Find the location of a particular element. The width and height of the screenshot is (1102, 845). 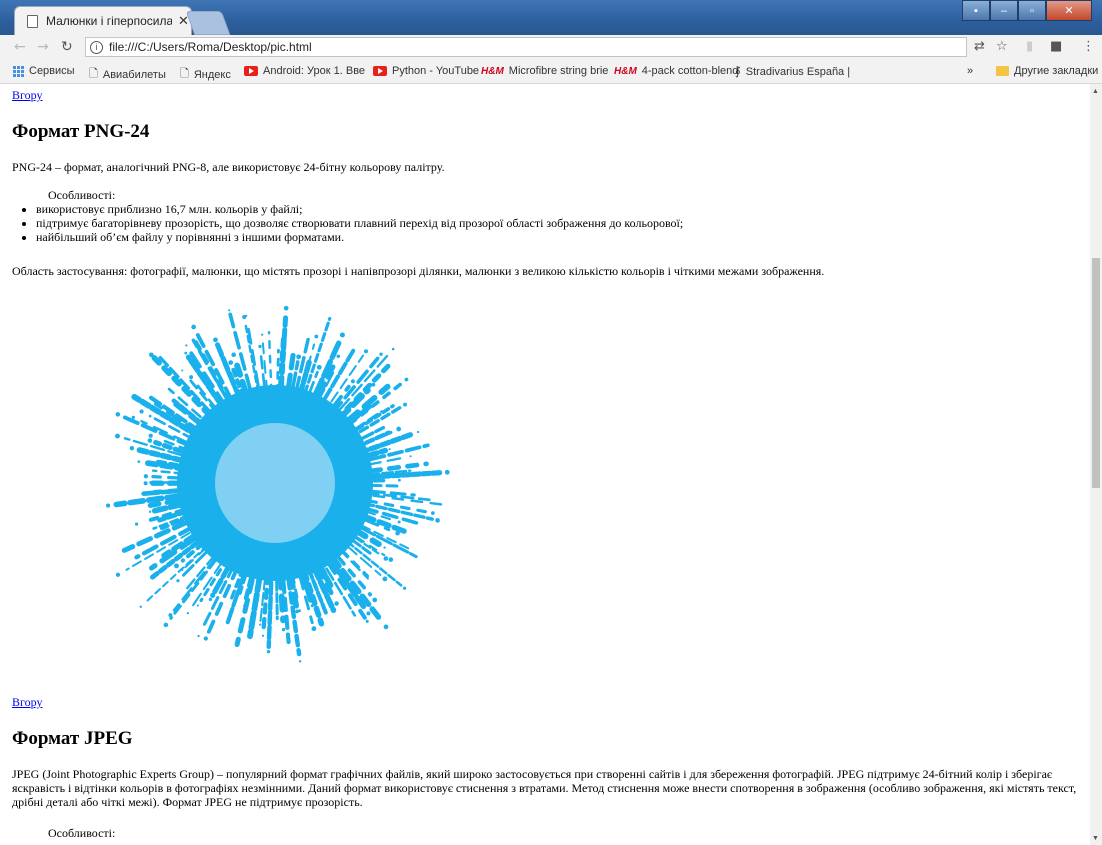

bookmark-avia: 🗋 Авиабилеты is located at coordinates (127, 74).